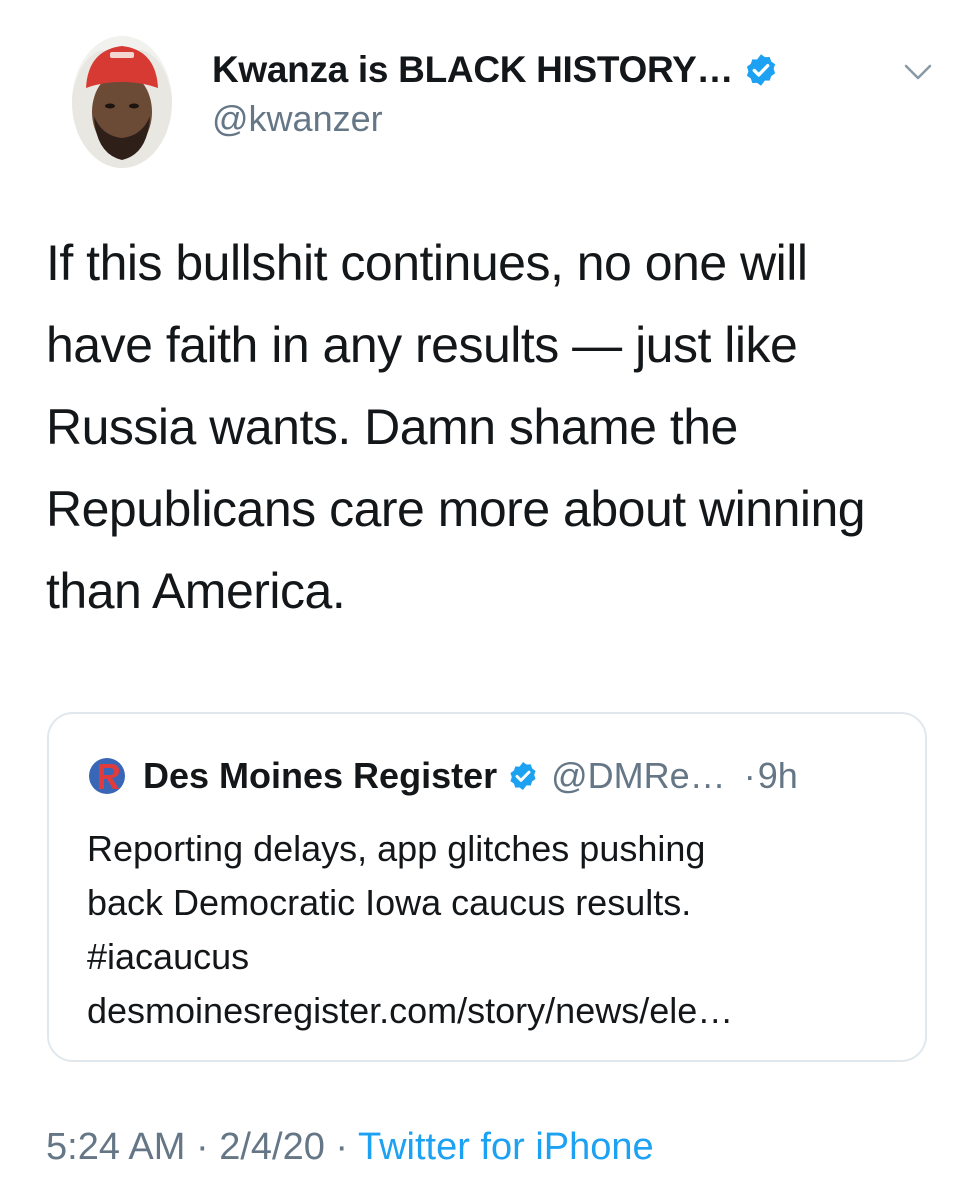  I want to click on author-block: Kwanza is BLACK HISTORY… @kwanzer, so click(495, 93).